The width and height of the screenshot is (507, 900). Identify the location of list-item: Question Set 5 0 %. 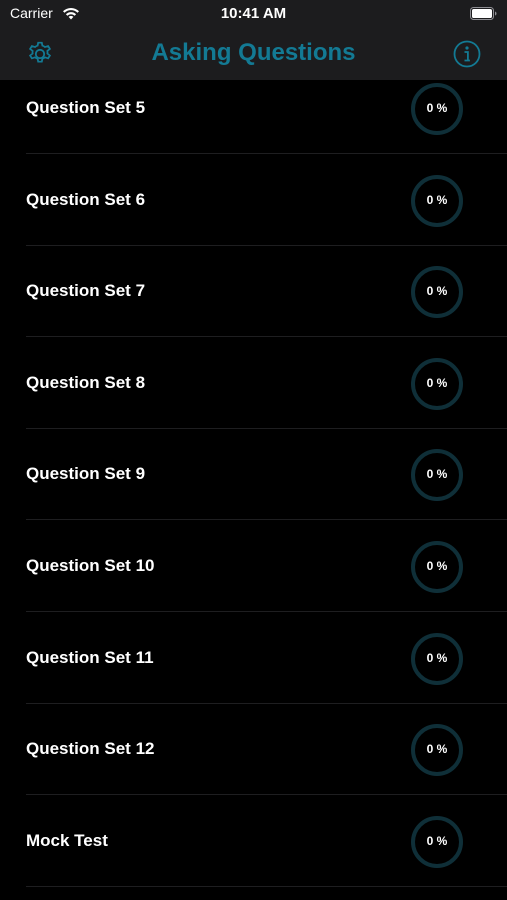
(253, 117).